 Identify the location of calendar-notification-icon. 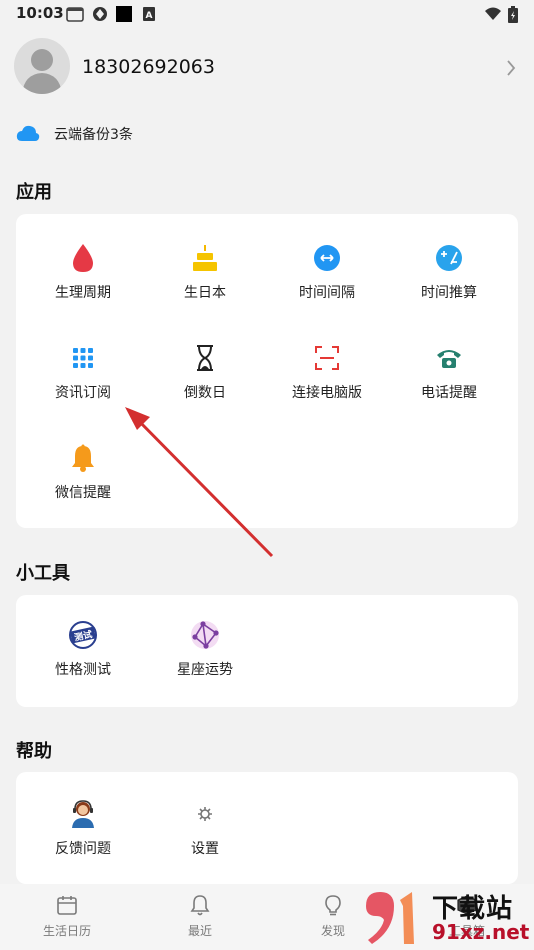
(75, 16).